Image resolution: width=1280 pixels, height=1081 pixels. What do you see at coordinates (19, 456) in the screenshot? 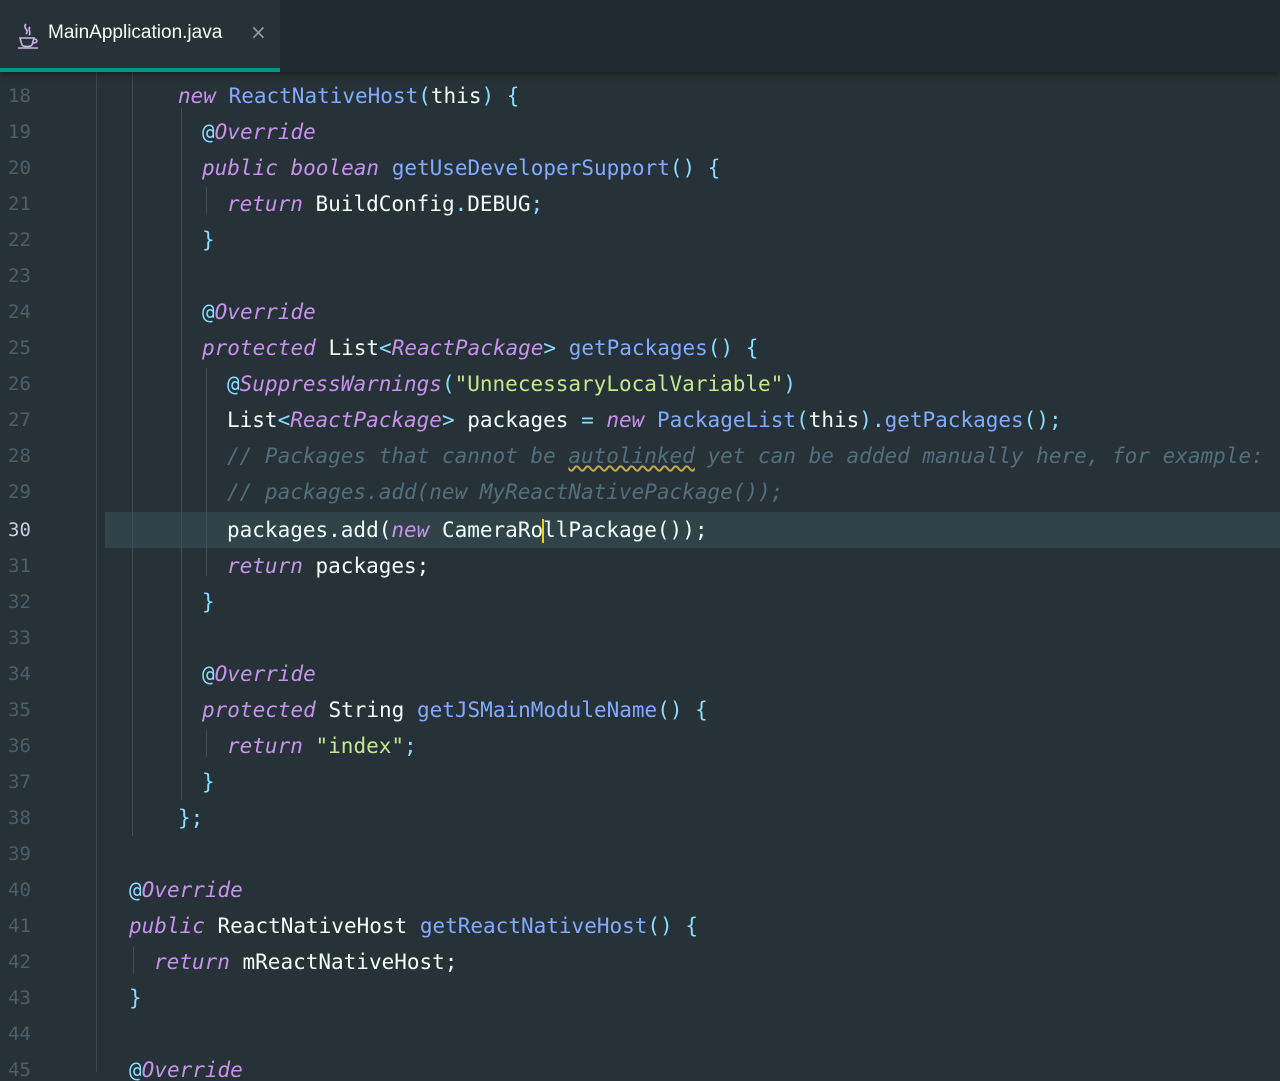
I see `line-number: 28` at bounding box center [19, 456].